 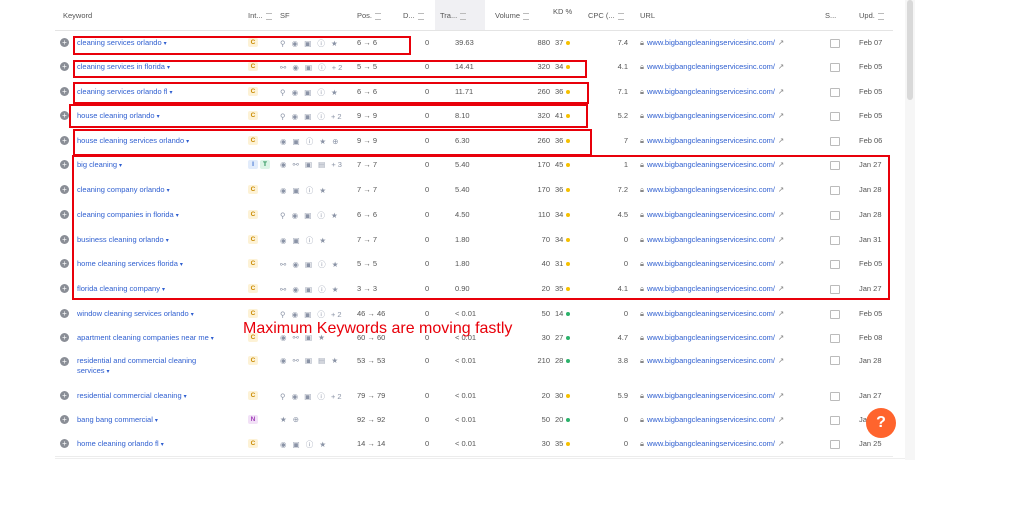 I want to click on keyword-link: home cleaning services florida ▾, so click(x=130, y=264).